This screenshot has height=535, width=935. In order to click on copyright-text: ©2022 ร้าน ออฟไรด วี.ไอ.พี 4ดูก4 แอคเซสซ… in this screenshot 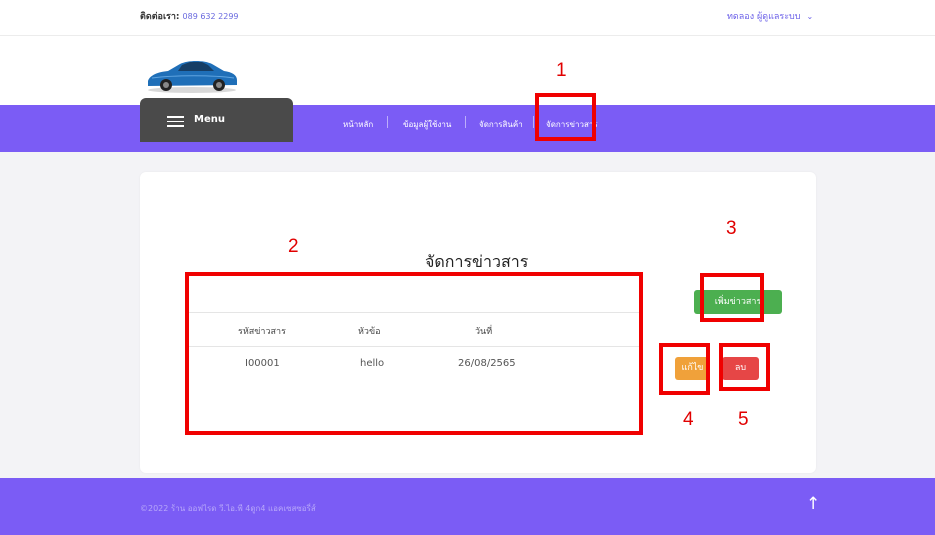, I will do `click(228, 508)`.